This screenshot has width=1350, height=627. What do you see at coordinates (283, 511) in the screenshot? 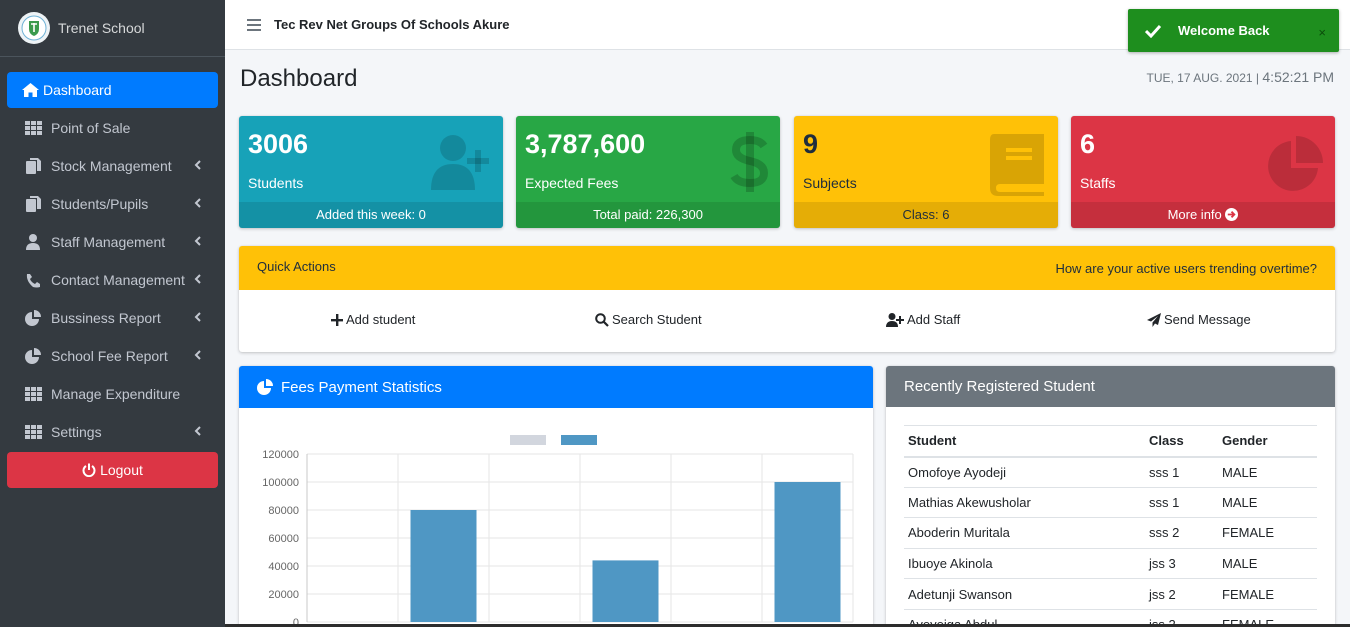
I see `y-tick-label: 80000` at bounding box center [283, 511].